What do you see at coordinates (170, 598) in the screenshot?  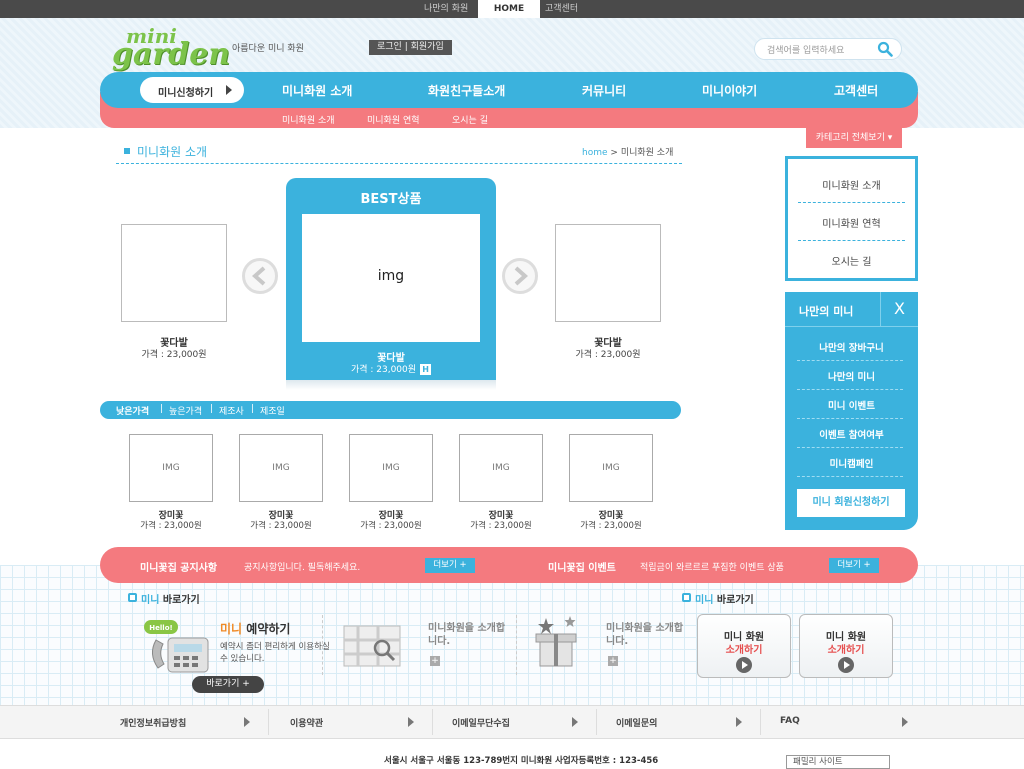 I see `shortcut-title: 미니 바로가기` at bounding box center [170, 598].